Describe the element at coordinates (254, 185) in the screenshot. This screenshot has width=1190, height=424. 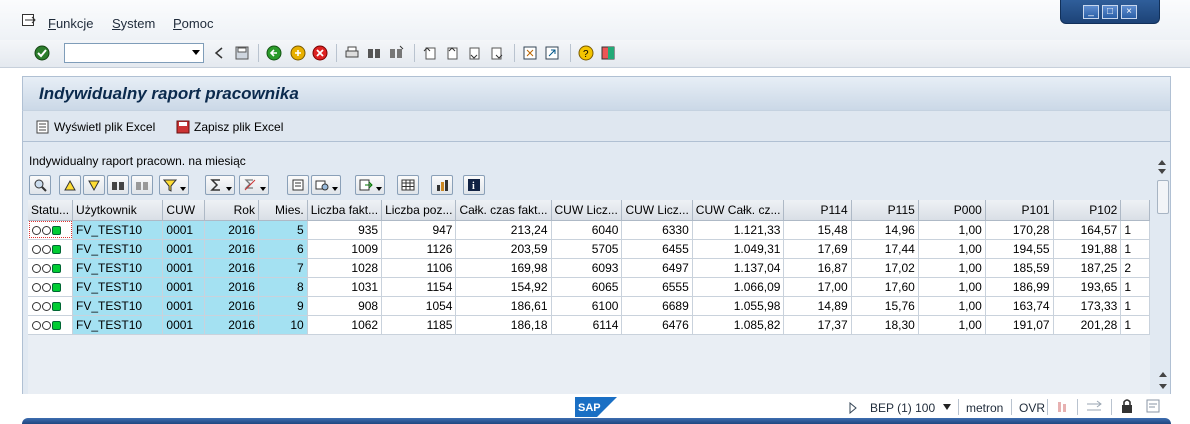
I see `subtotal-button` at that location.